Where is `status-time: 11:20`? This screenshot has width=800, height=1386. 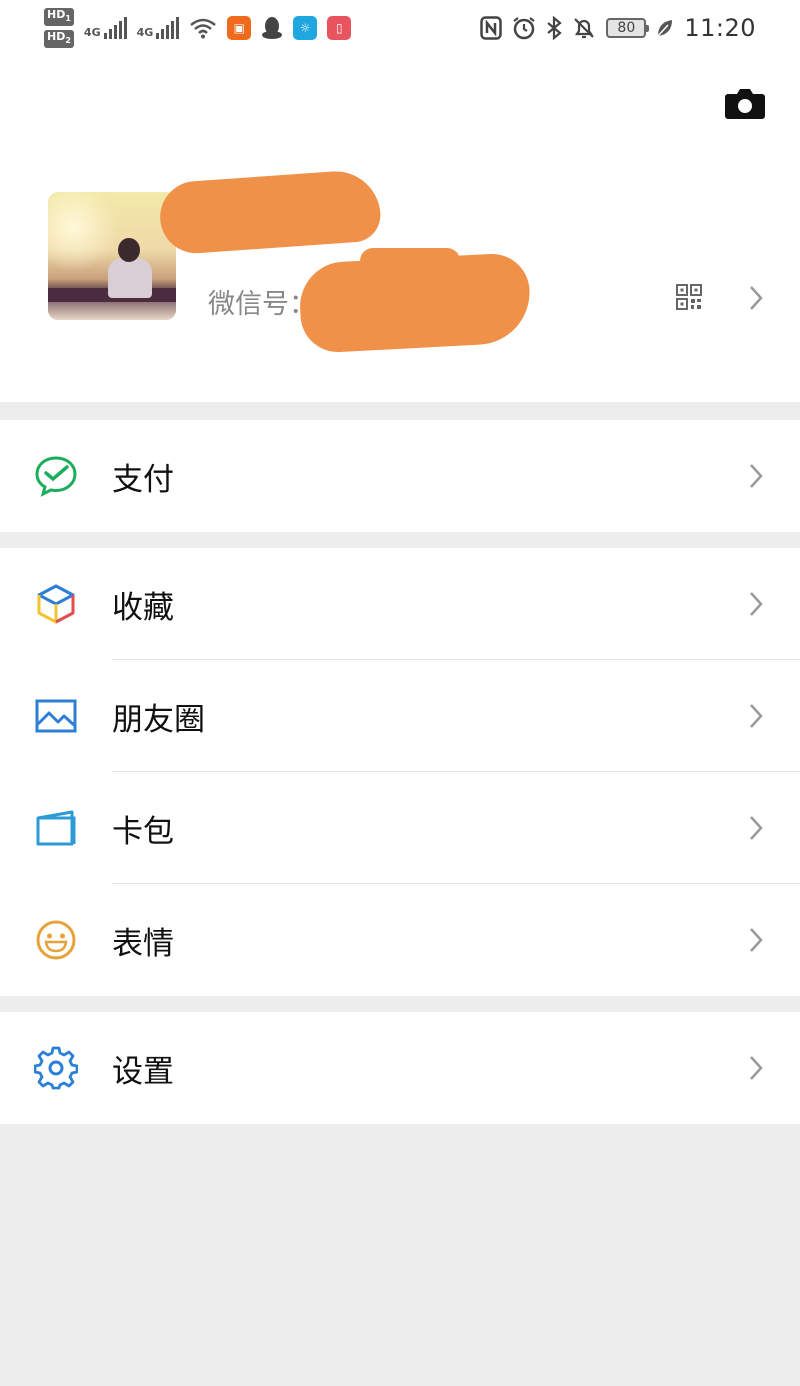
status-time: 11:20 is located at coordinates (720, 28).